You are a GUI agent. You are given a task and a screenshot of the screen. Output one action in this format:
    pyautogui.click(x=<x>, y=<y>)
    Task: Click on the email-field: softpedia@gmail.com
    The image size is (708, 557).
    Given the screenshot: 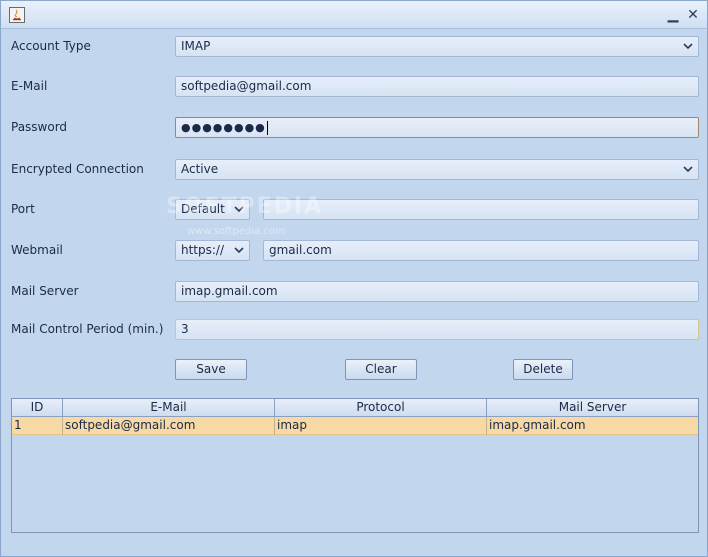 What is the action you would take?
    pyautogui.click(x=437, y=86)
    